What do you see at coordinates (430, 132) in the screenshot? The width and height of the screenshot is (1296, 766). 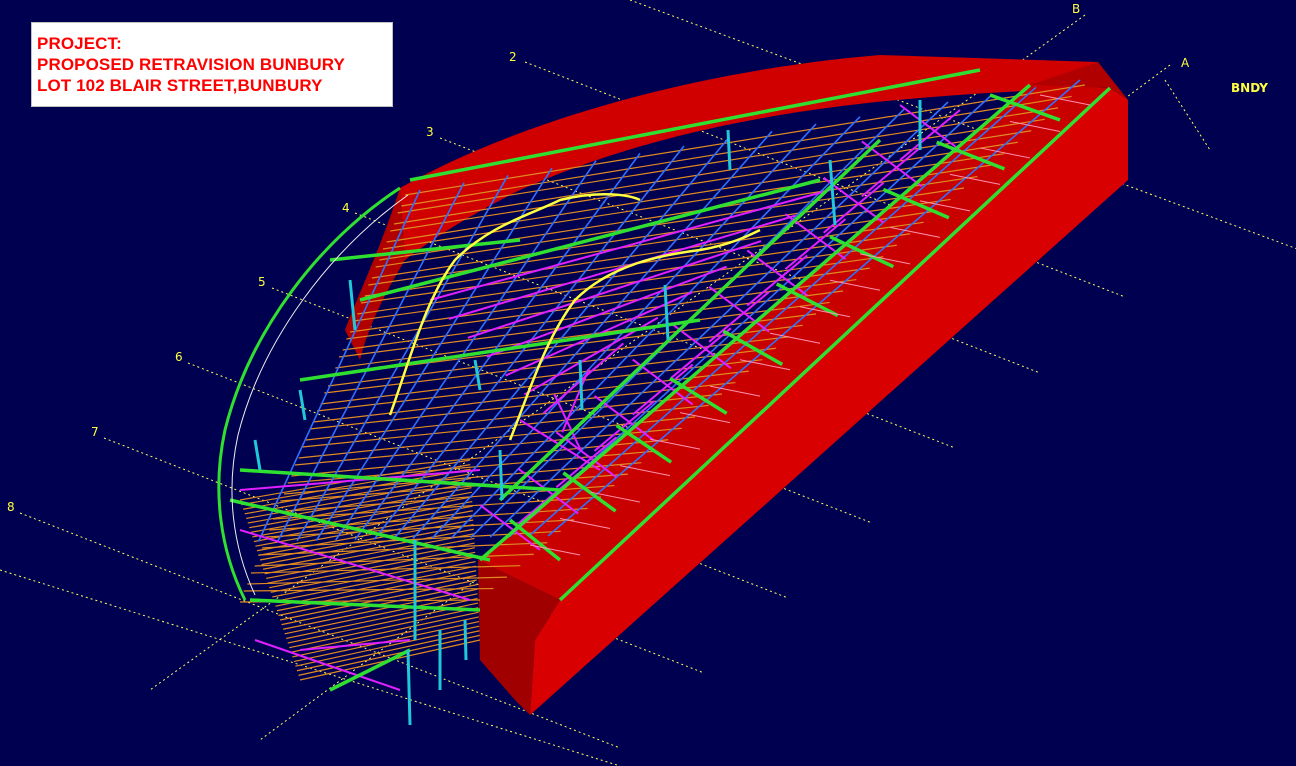 I see `grid-label-3: 3` at bounding box center [430, 132].